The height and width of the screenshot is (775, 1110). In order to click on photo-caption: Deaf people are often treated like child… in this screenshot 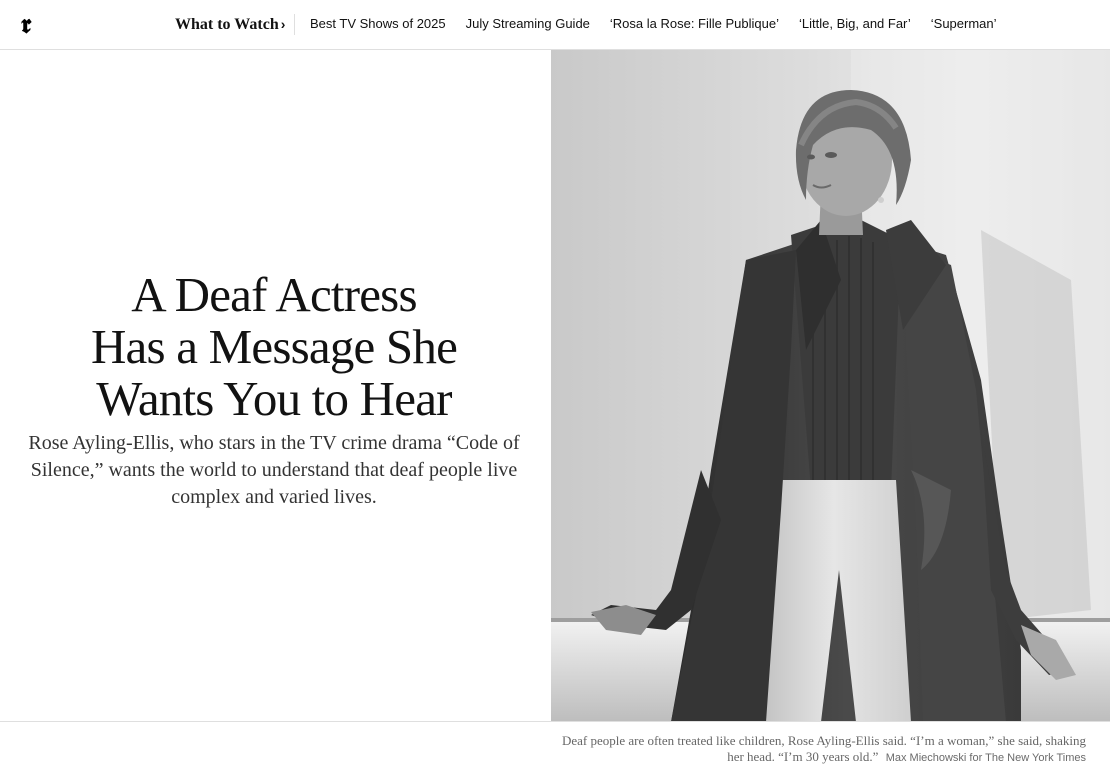, I will do `click(816, 749)`.